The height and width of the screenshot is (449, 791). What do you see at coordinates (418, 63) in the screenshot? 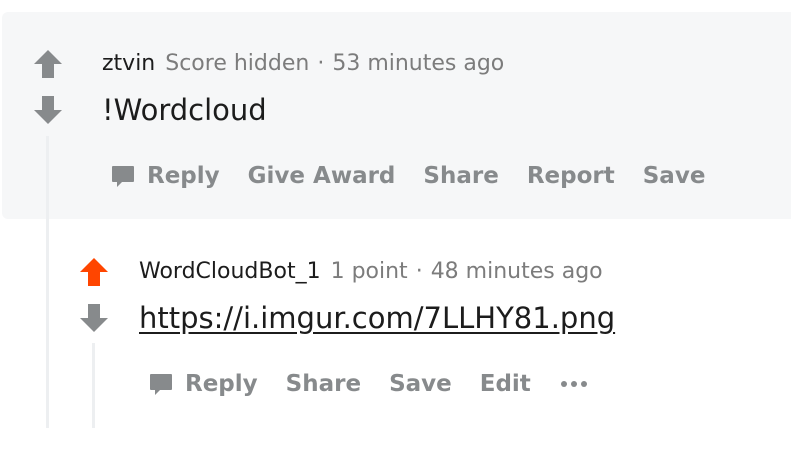
I see `comment-timestamp: 53 minutes ago` at bounding box center [418, 63].